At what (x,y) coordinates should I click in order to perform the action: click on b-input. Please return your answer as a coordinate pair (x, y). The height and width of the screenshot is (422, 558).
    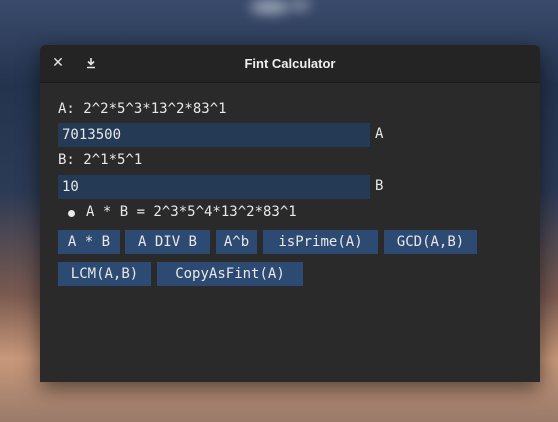
    Looking at the image, I should click on (214, 187).